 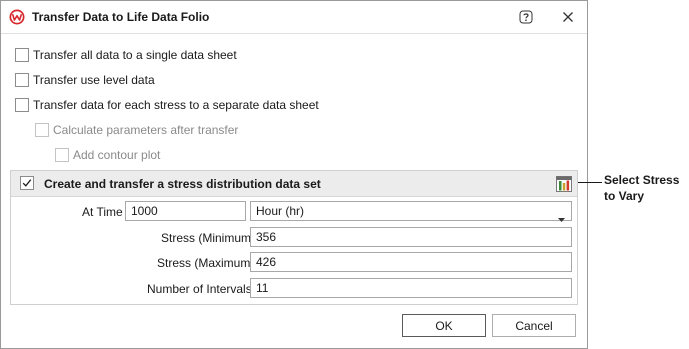 What do you see at coordinates (444, 325) in the screenshot?
I see `ok-button: OK` at bounding box center [444, 325].